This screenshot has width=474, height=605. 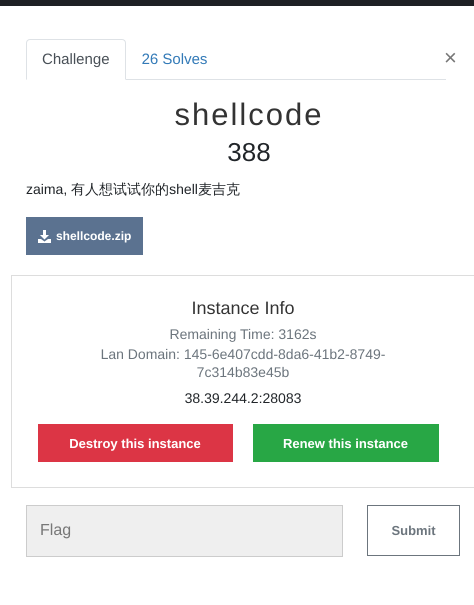 I want to click on download-icon, so click(x=44, y=236).